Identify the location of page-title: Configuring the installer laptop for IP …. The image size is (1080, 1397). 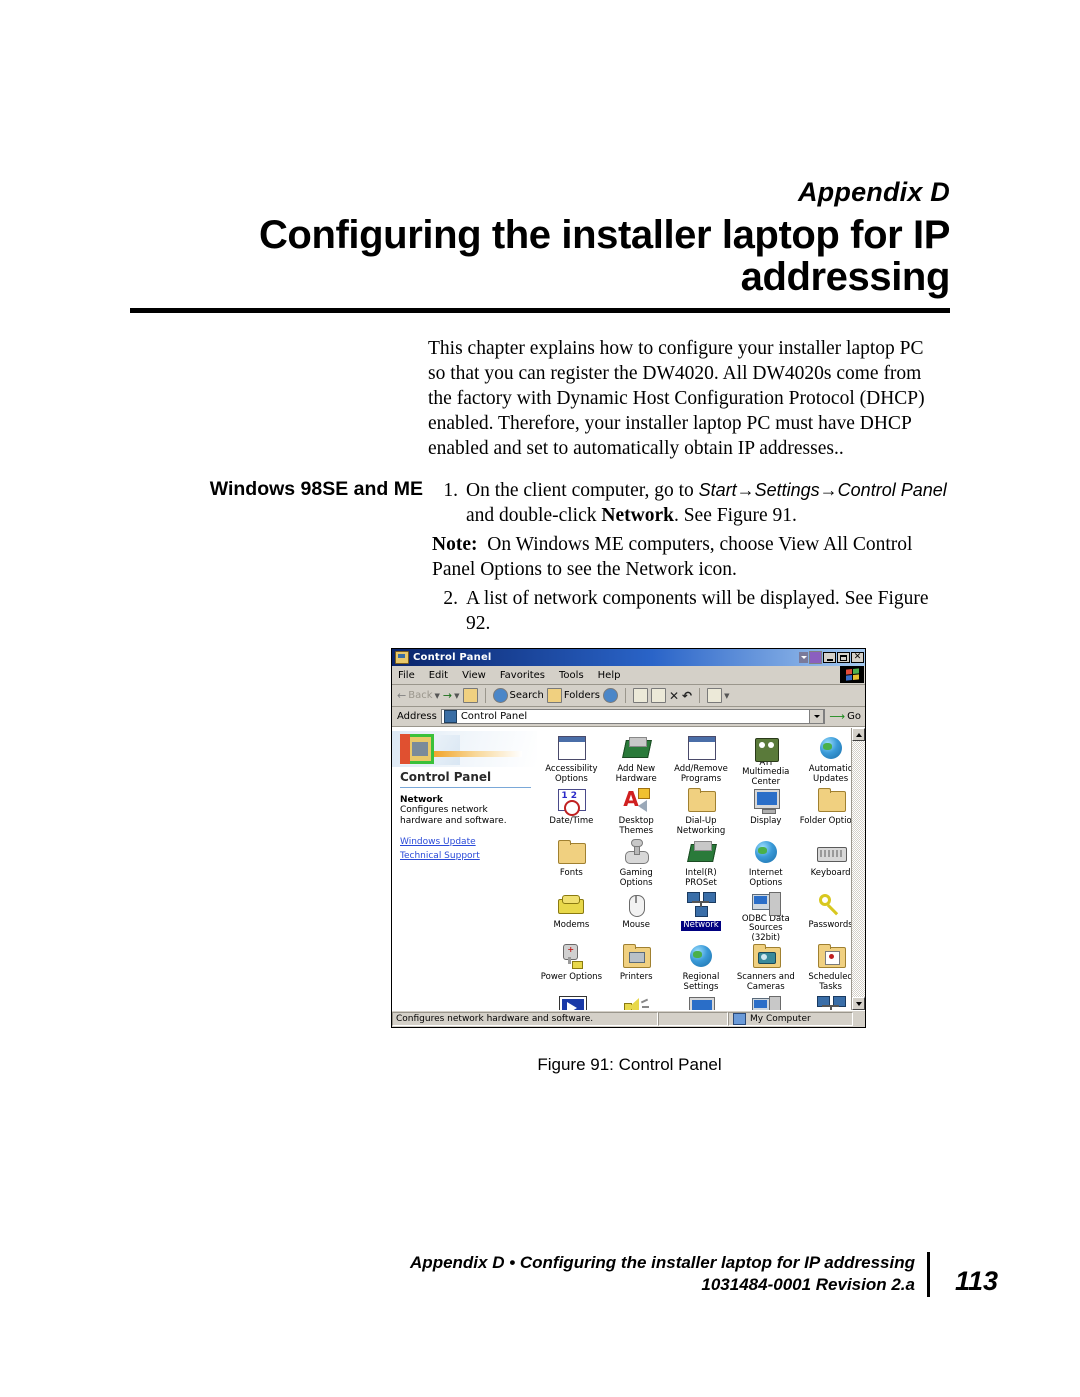
(604, 256).